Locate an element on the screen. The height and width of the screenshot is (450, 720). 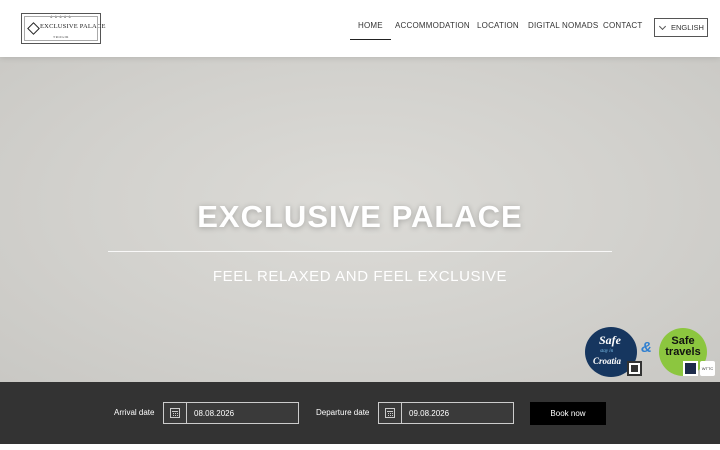
departure-date-field: 09.08.2026 is located at coordinates (446, 413).